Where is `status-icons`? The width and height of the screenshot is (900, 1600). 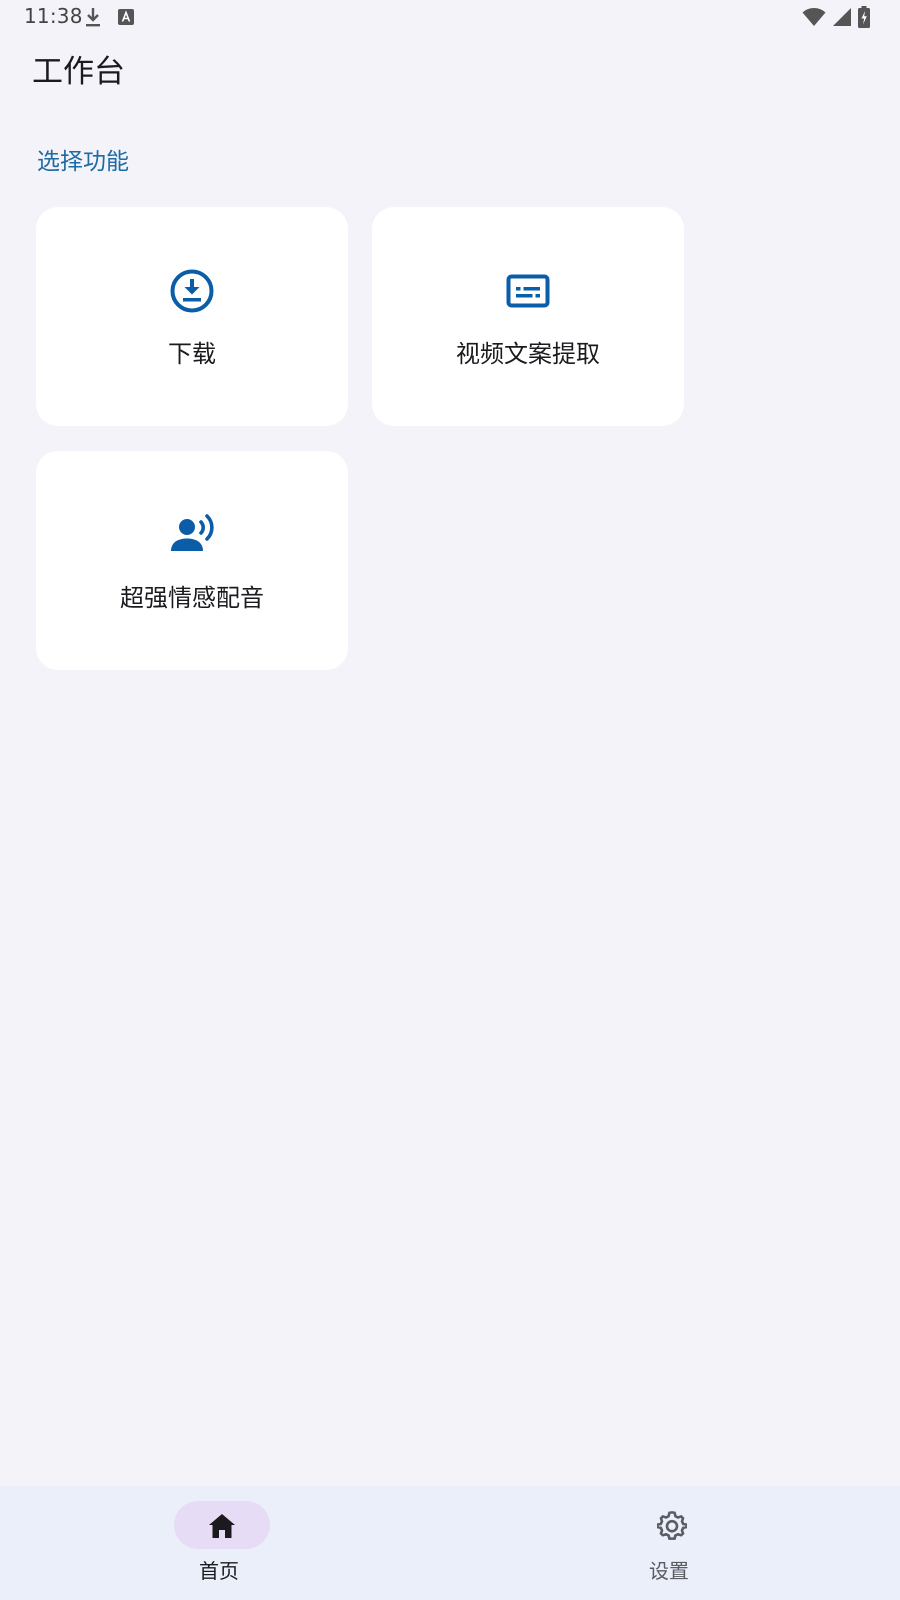 status-icons is located at coordinates (836, 17).